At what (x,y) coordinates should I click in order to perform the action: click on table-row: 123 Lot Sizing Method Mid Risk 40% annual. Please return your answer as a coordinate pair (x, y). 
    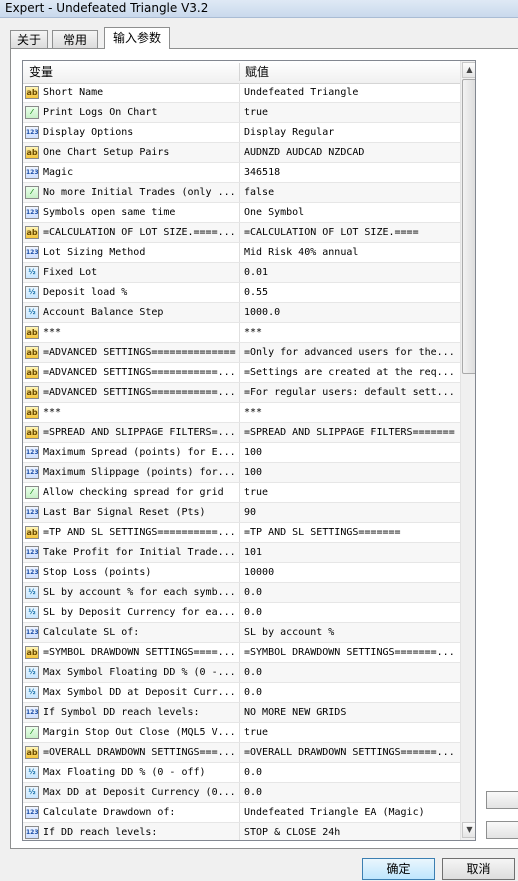
    Looking at the image, I should click on (241, 253).